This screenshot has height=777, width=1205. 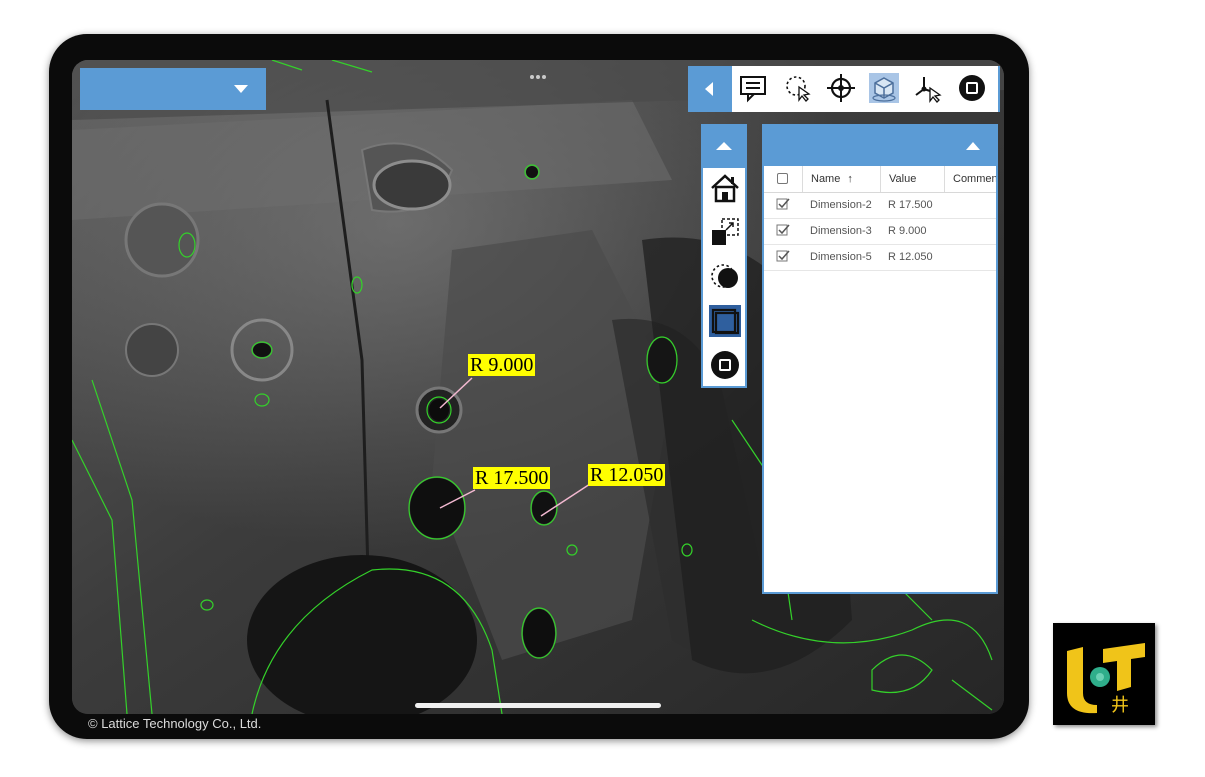 I want to click on lasso-select-button, so click(x=798, y=88).